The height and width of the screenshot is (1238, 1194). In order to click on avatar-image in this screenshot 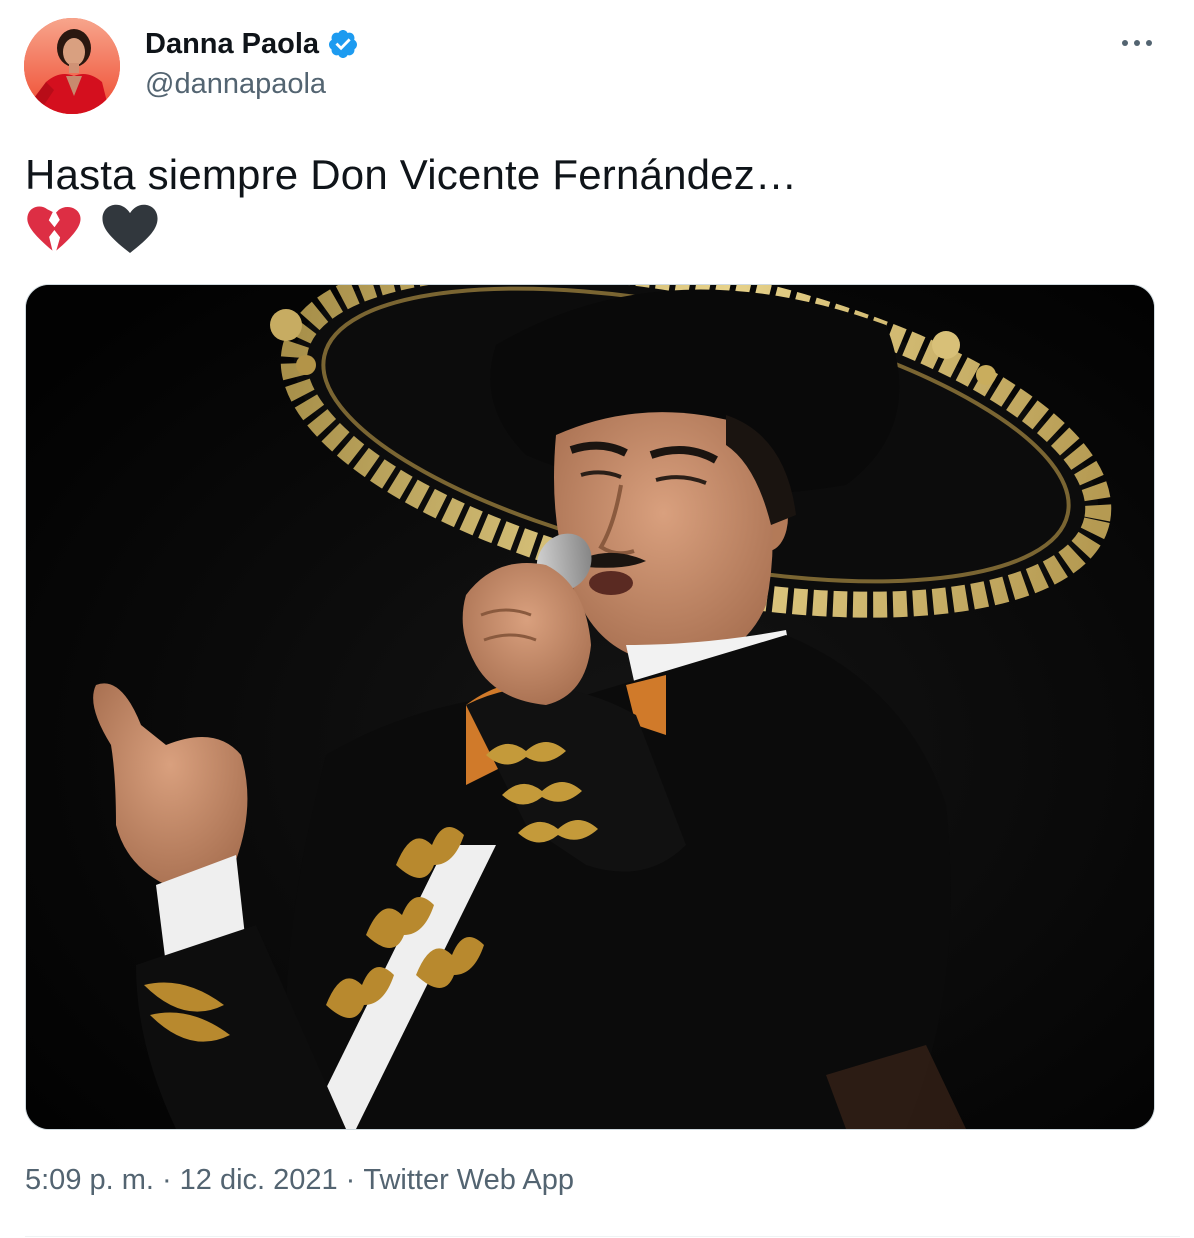, I will do `click(72, 66)`.